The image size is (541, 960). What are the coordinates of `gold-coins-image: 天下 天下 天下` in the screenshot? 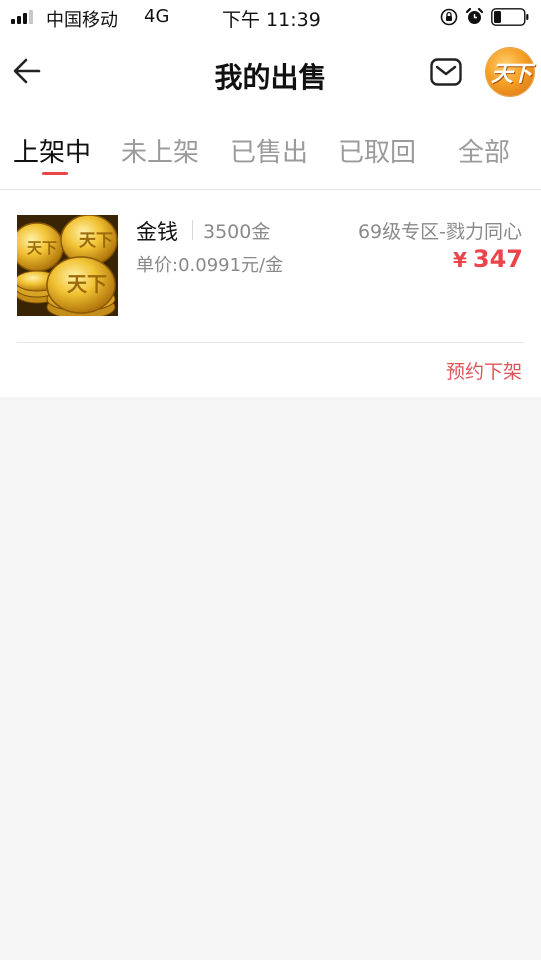 It's located at (67, 265).